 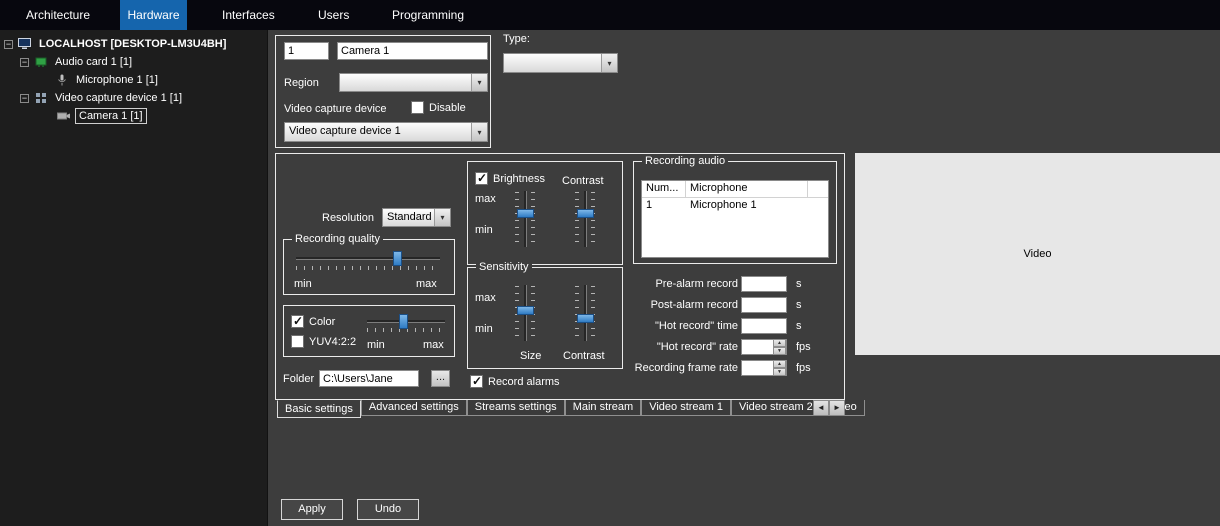 I want to click on sensitivity-title: Sensitivity, so click(x=504, y=267).